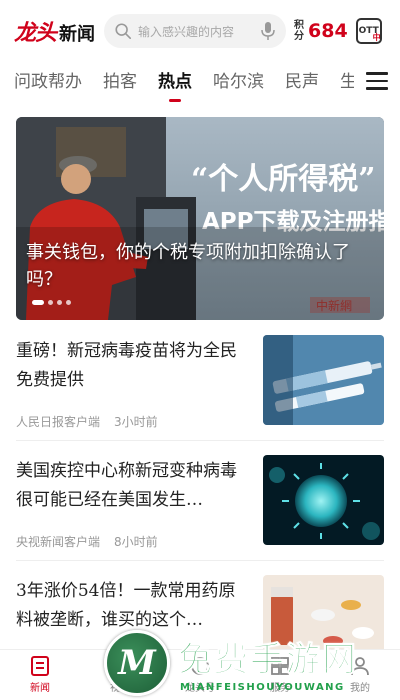 The width and height of the screenshot is (400, 700). Describe the element at coordinates (376, 37) in the screenshot. I see `badge-sub: 中` at that location.